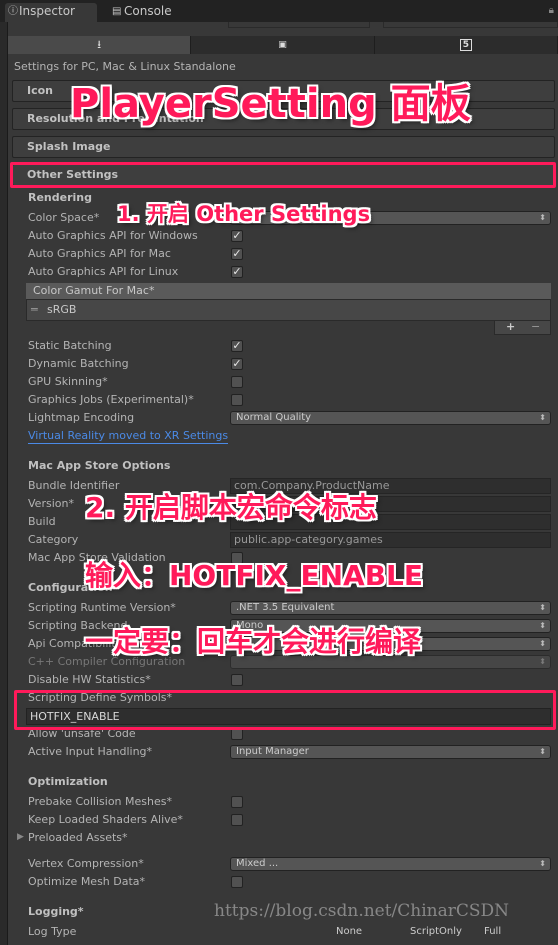 The height and width of the screenshot is (945, 558). I want to click on highlight-define-symbols, so click(285, 710).